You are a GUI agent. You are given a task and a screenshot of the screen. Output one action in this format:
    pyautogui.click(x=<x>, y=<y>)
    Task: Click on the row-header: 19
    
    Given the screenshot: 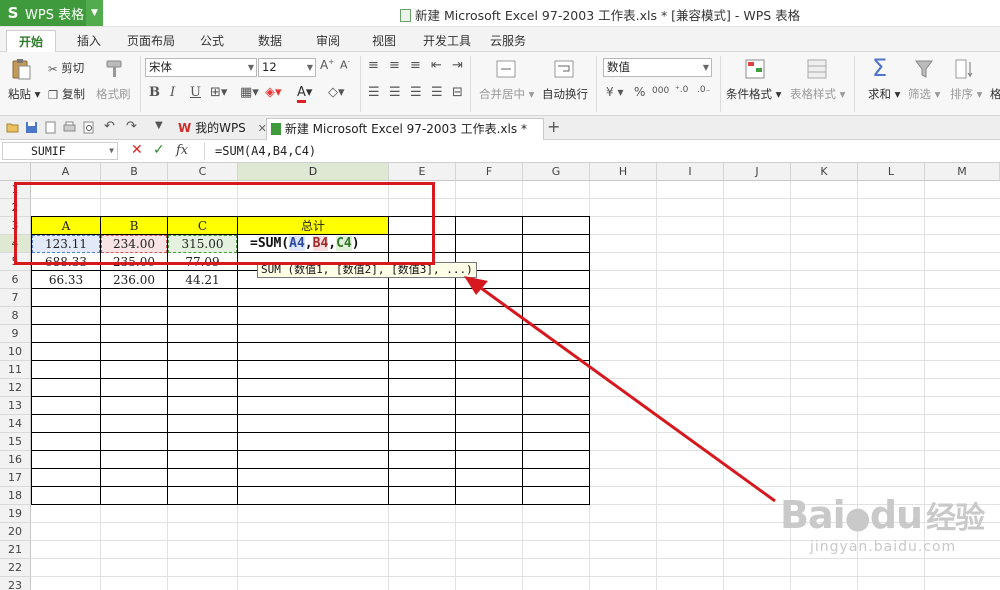 What is the action you would take?
    pyautogui.click(x=15, y=514)
    